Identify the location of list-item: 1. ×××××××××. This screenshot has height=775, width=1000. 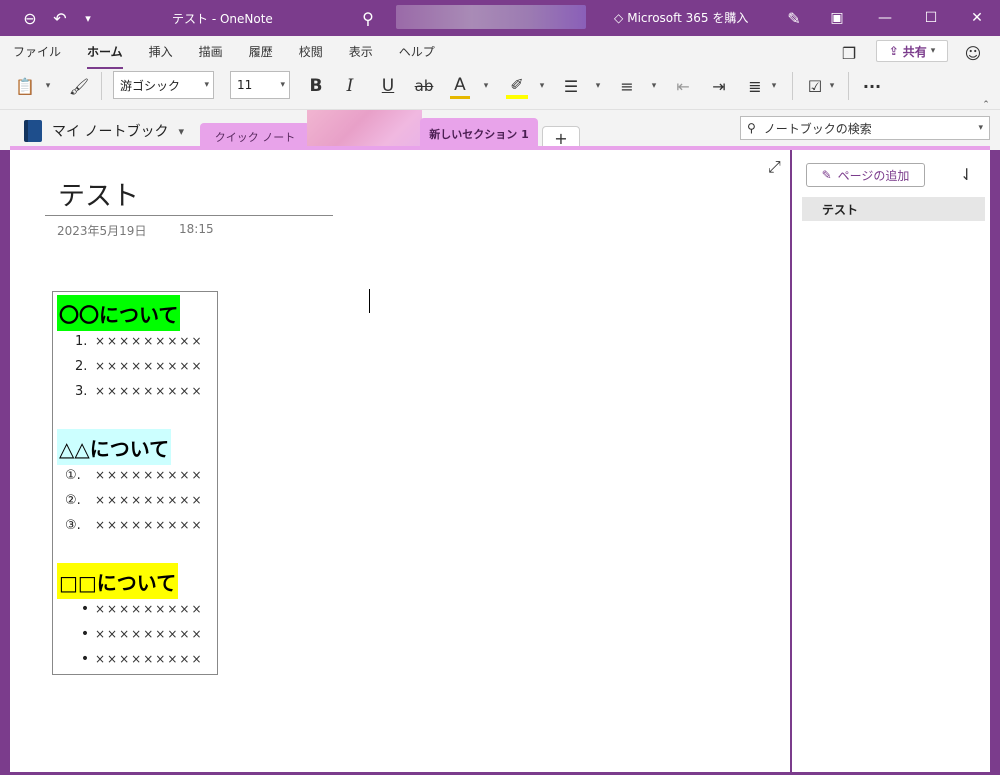
(139, 341).